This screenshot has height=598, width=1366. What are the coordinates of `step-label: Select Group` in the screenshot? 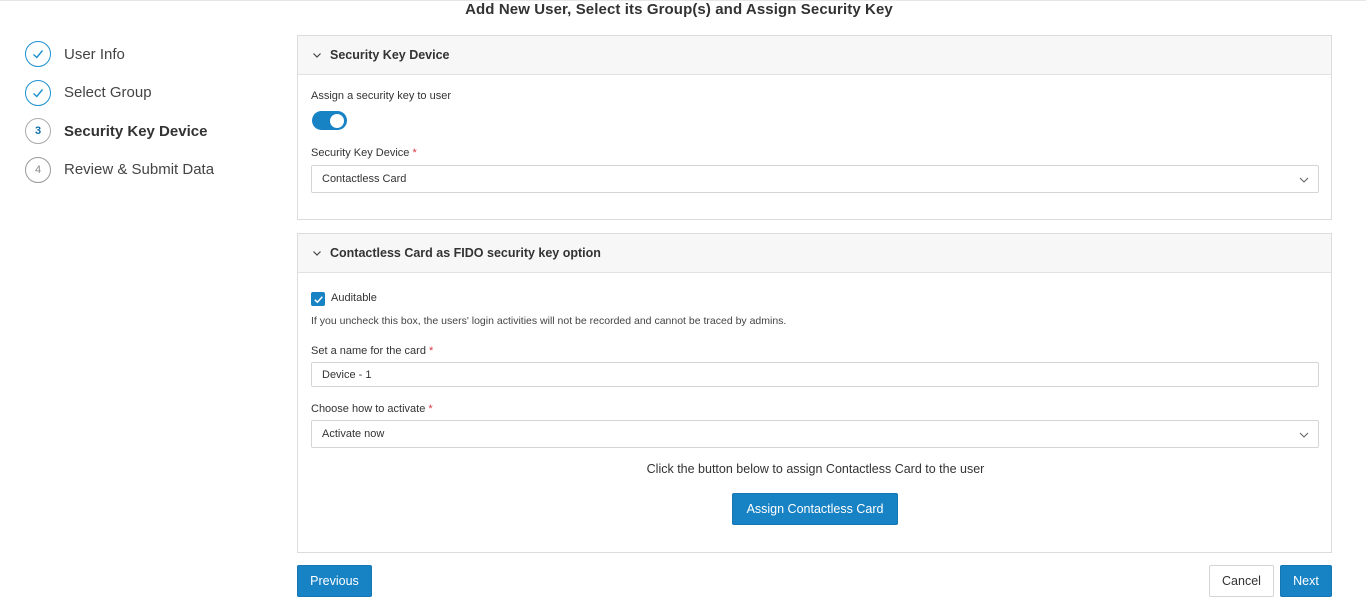 It's located at (108, 92).